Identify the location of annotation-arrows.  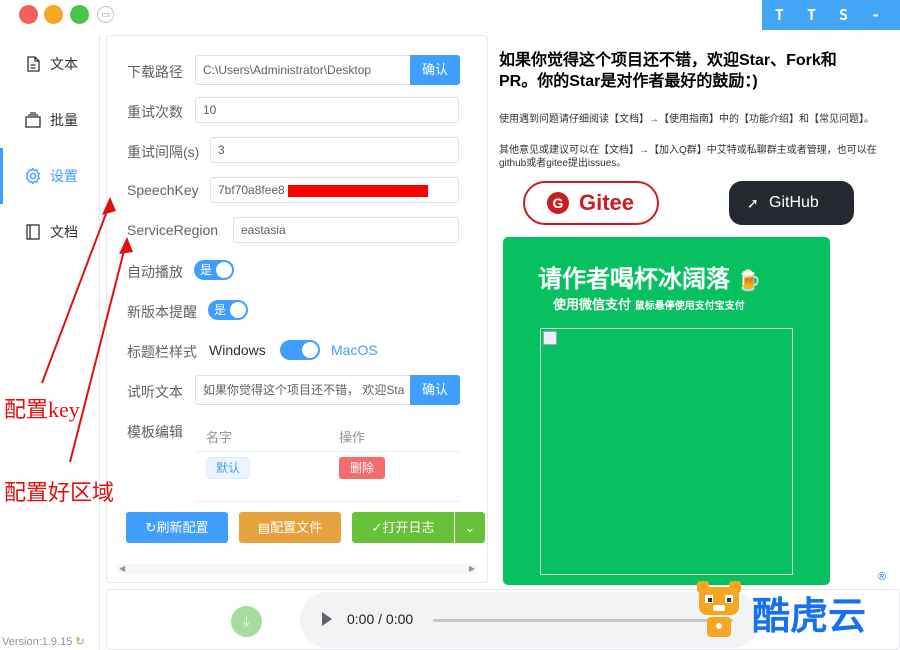
(87, 330).